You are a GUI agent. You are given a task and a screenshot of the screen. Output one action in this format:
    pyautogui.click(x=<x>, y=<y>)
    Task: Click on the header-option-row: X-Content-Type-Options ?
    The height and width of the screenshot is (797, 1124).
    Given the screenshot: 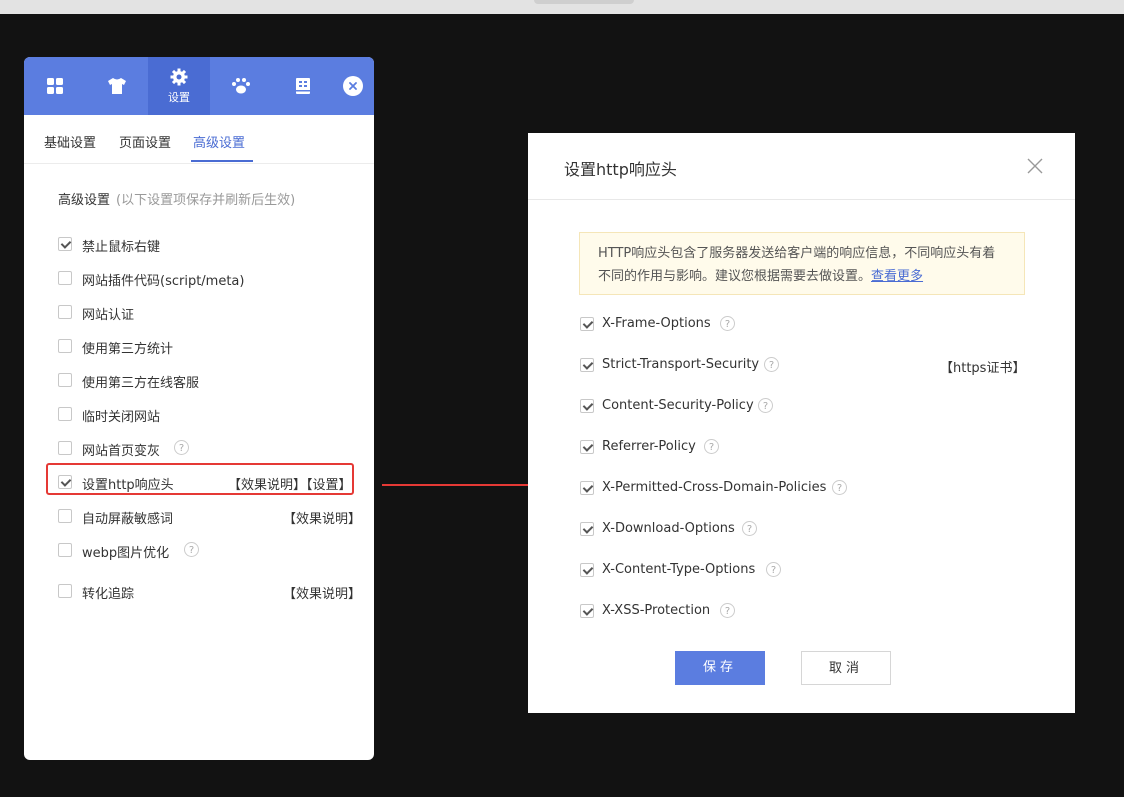 What is the action you would take?
    pyautogui.click(x=805, y=571)
    